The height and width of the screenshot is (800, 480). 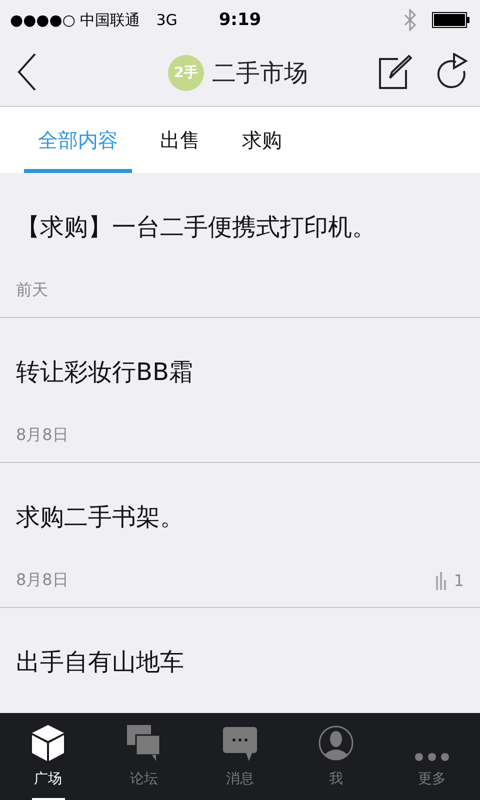 I want to click on view-count: 1, so click(x=459, y=580).